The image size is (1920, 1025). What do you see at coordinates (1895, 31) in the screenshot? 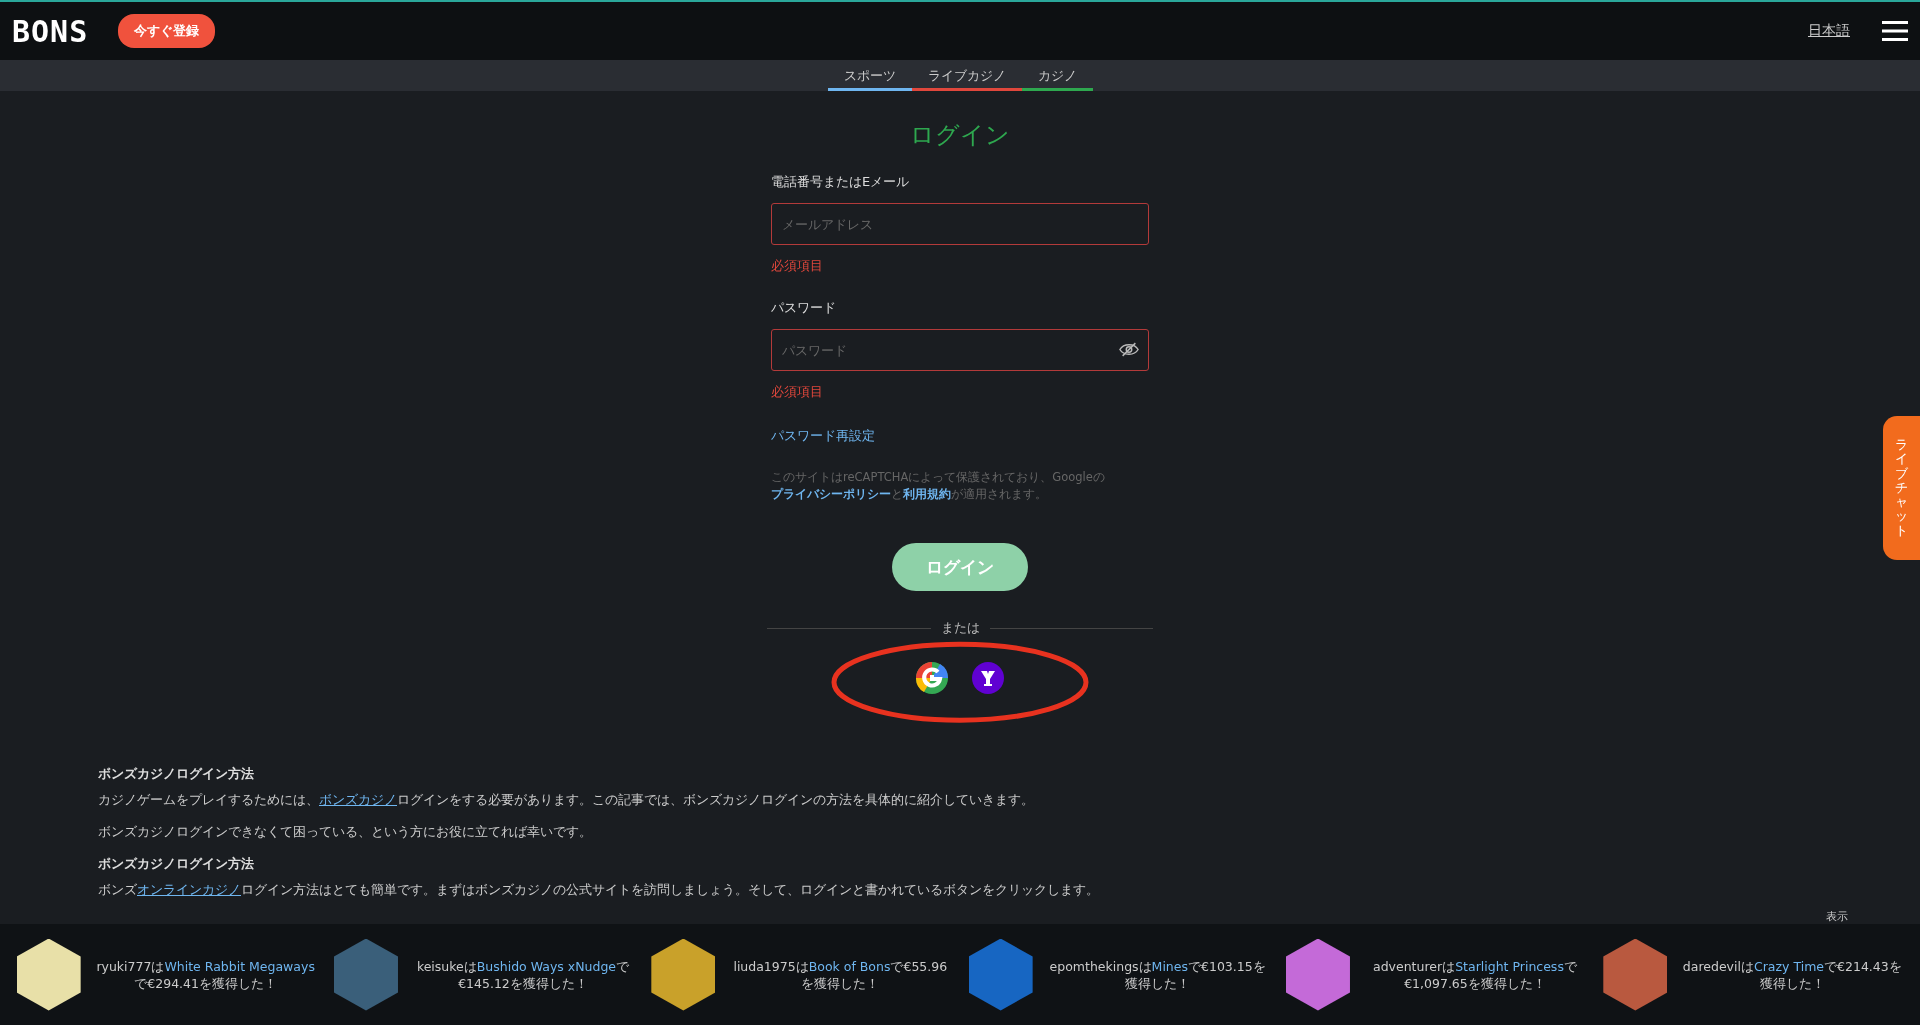
I see `menu-icon` at bounding box center [1895, 31].